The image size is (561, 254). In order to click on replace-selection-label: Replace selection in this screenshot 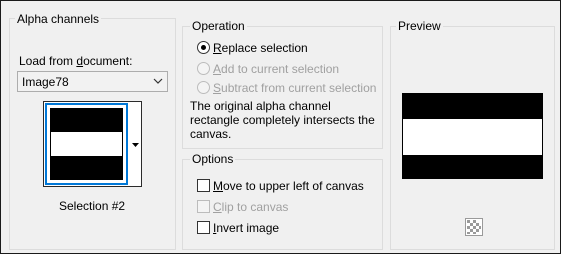, I will do `click(260, 48)`.